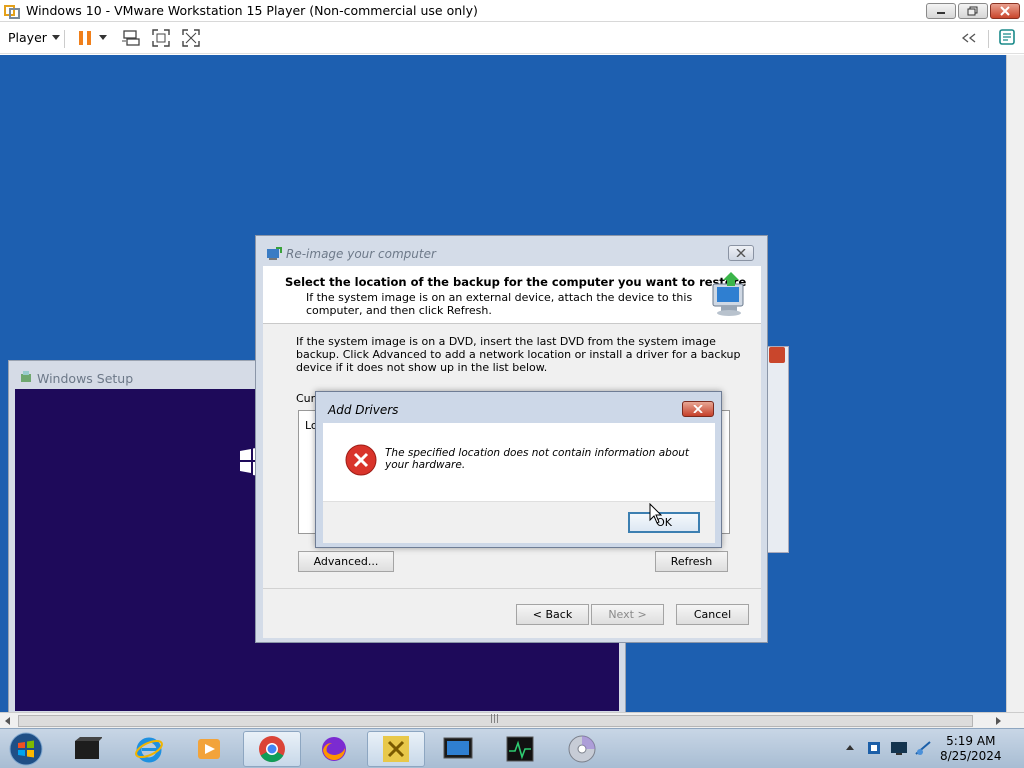 The width and height of the screenshot is (1024, 768). I want to click on collapse-toolbar-button, so click(969, 38).